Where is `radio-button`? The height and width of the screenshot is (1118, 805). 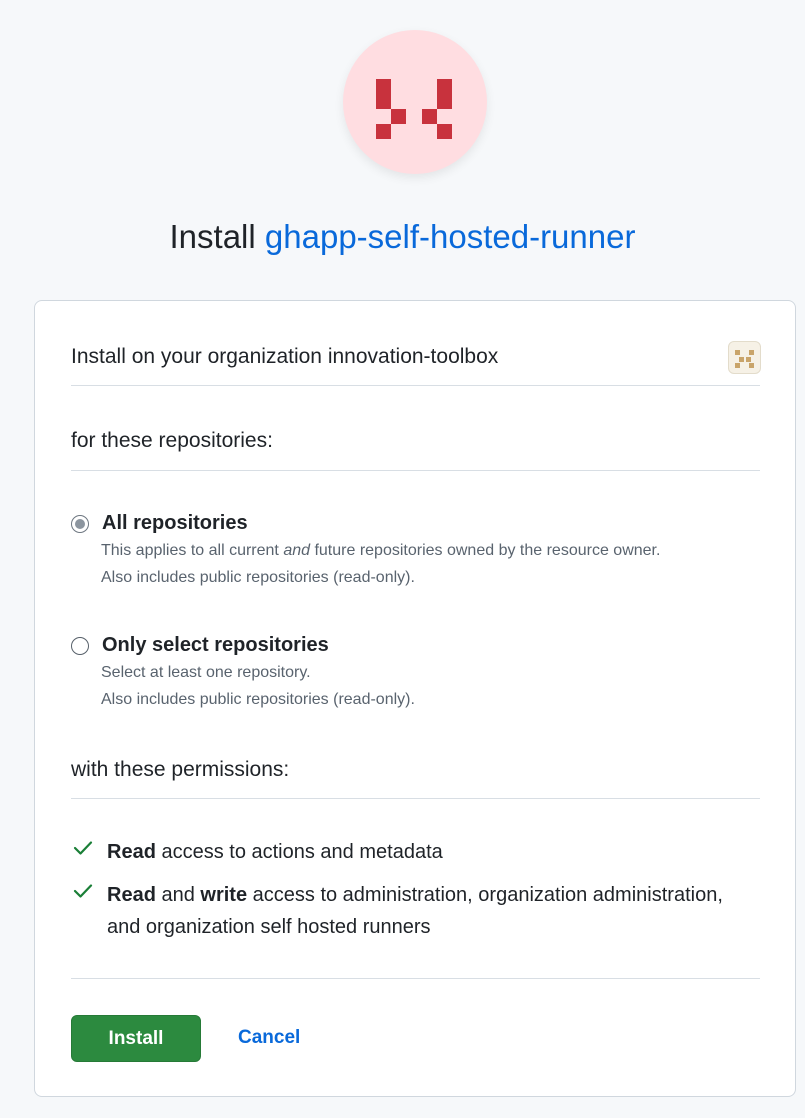
radio-button is located at coordinates (80, 646).